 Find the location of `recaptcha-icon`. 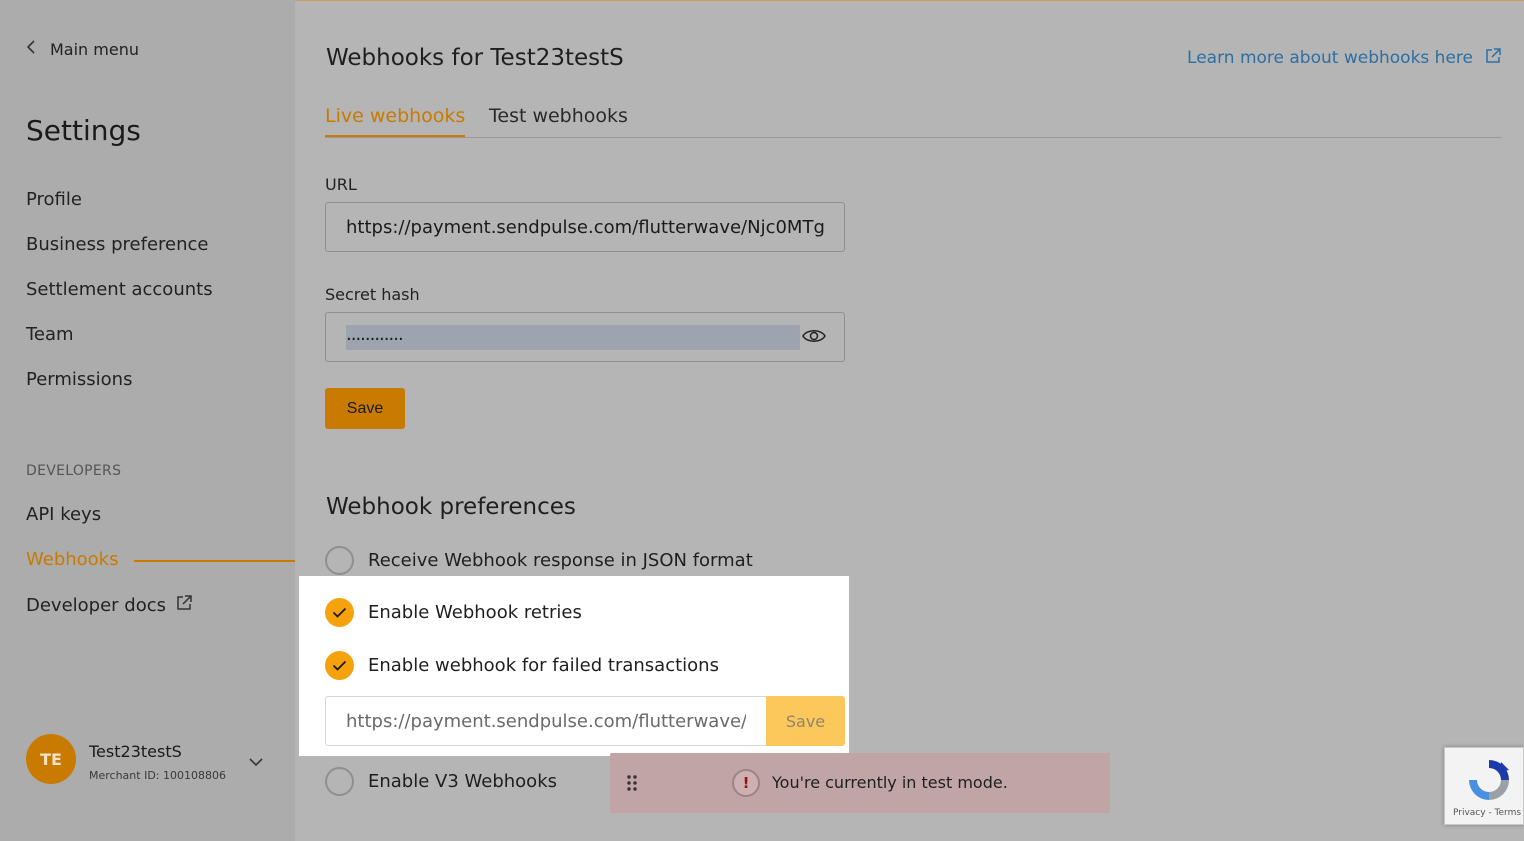

recaptcha-icon is located at coordinates (1489, 782).